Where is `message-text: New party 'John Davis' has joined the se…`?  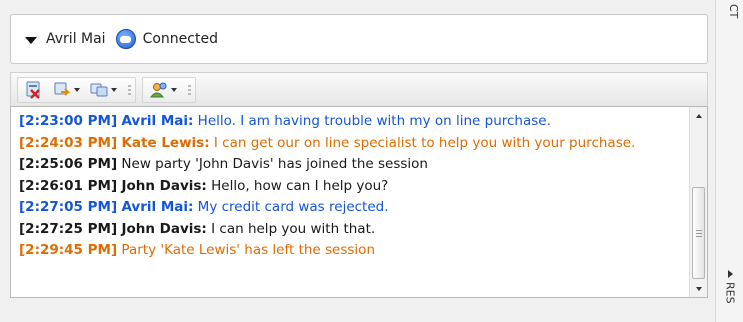
message-text: New party 'John Davis' has joined the se… is located at coordinates (272, 164).